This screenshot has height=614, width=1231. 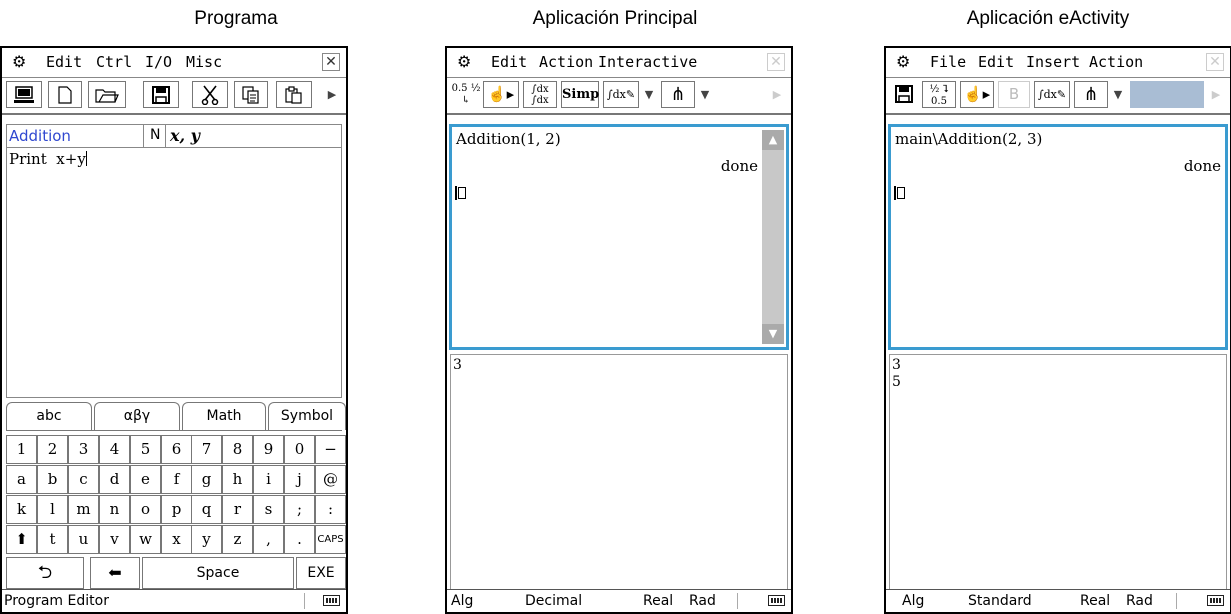 What do you see at coordinates (773, 237) in the screenshot?
I see `scrollbar: ▲ ▼` at bounding box center [773, 237].